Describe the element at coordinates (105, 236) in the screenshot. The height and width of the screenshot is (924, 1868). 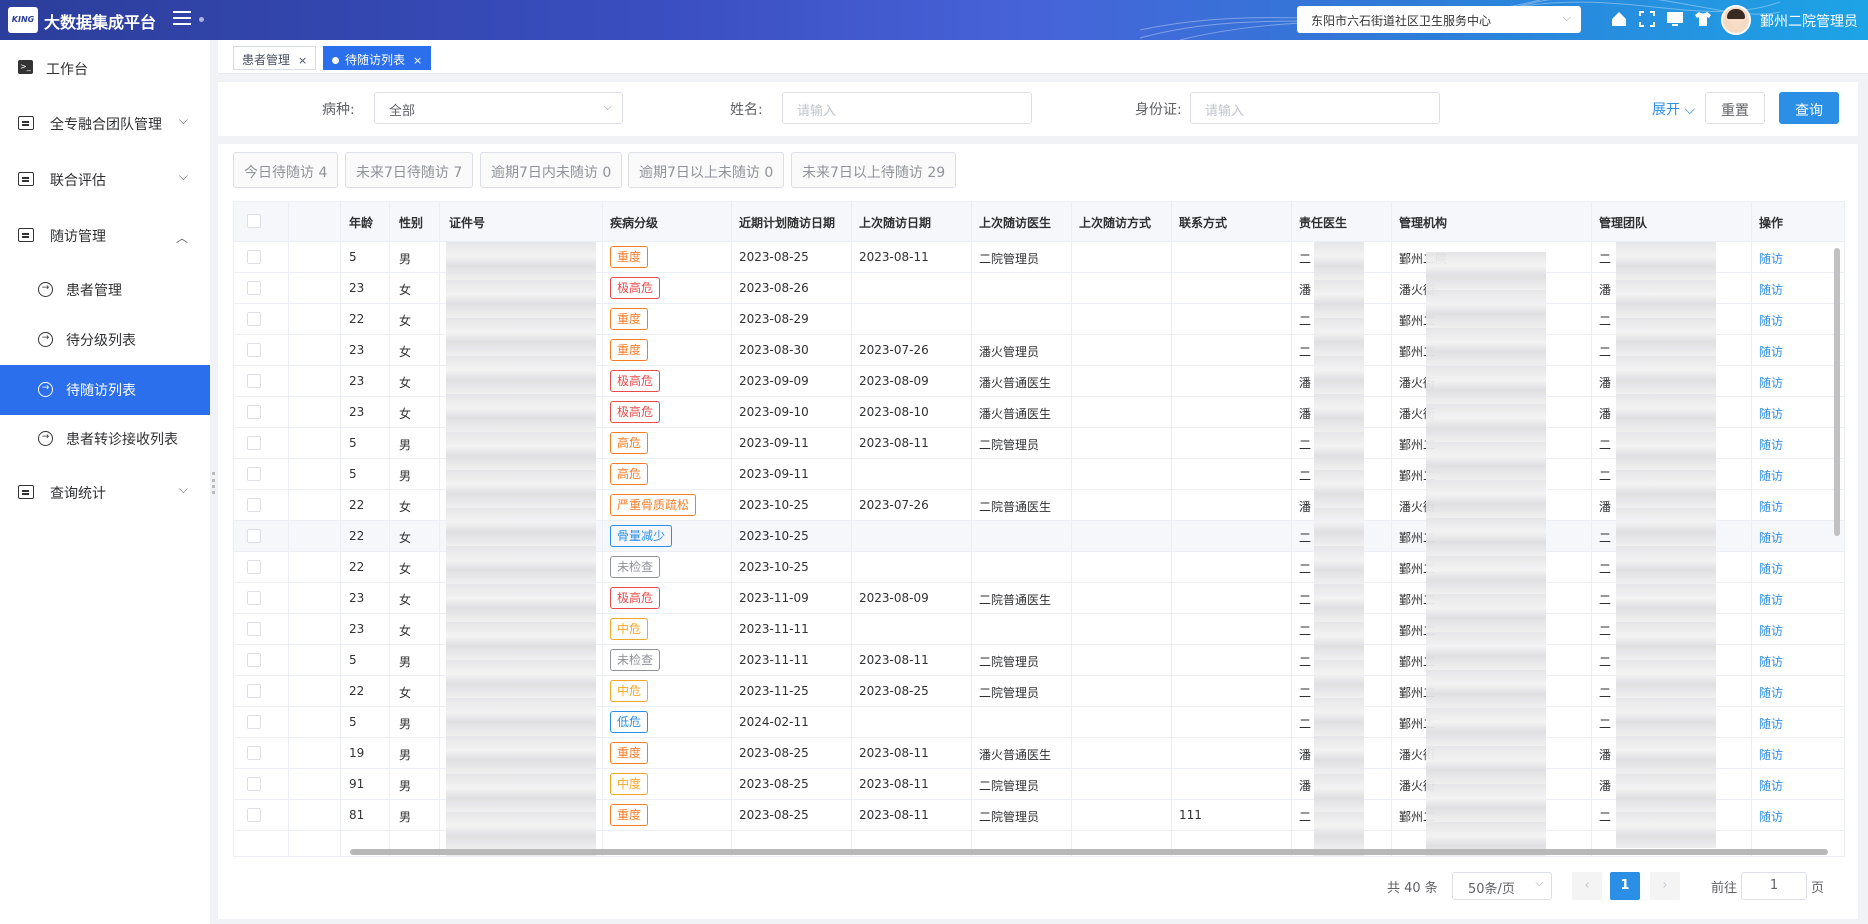
I see `sidebar-item-followup: 随访管理 ︿` at that location.